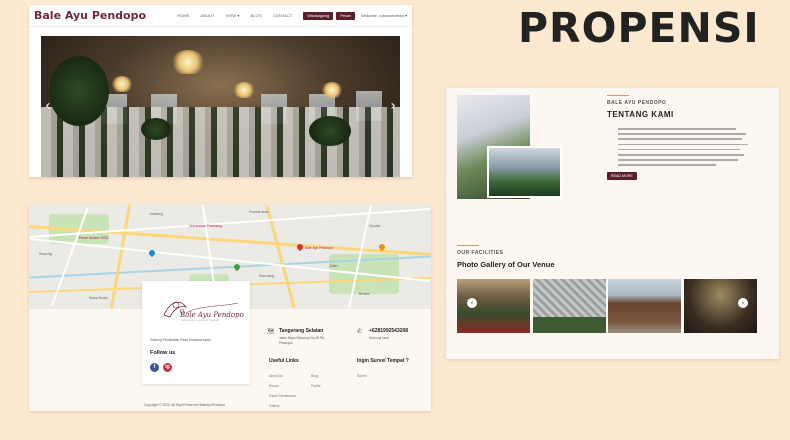 The image size is (790, 440). What do you see at coordinates (163, 353) in the screenshot?
I see `follow-us-heading: Follow us` at bounding box center [163, 353].